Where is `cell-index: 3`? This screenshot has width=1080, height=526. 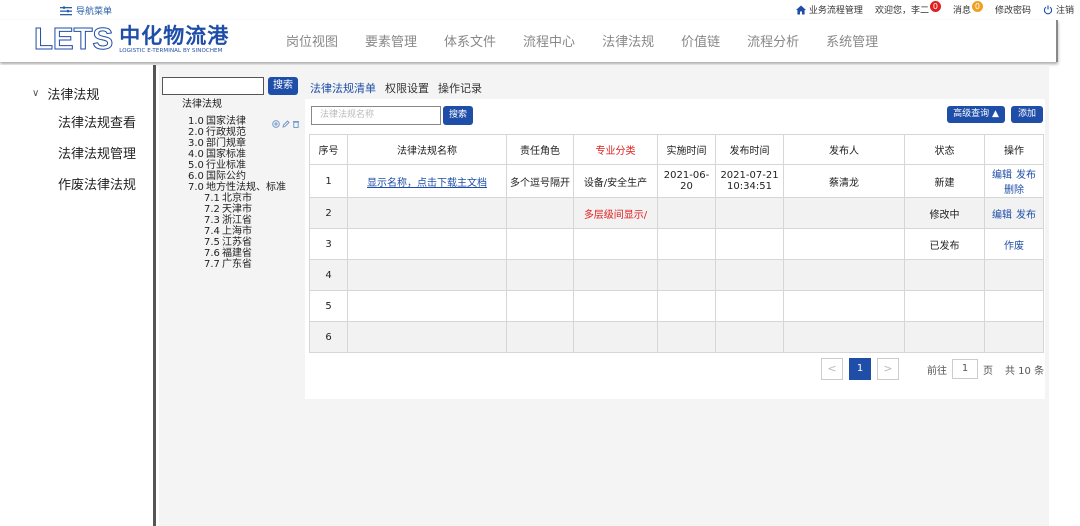 cell-index: 3 is located at coordinates (328, 244).